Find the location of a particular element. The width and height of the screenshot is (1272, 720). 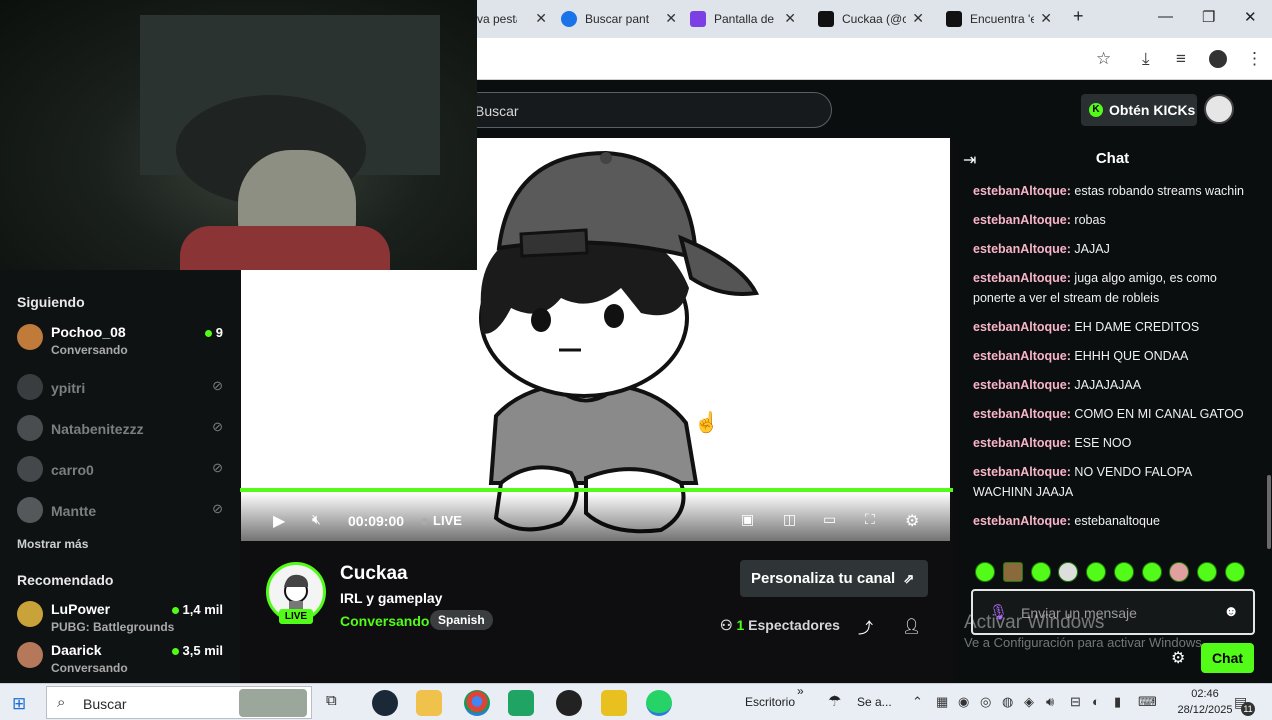

network-icon: ⊟ is located at coordinates (1075, 702).